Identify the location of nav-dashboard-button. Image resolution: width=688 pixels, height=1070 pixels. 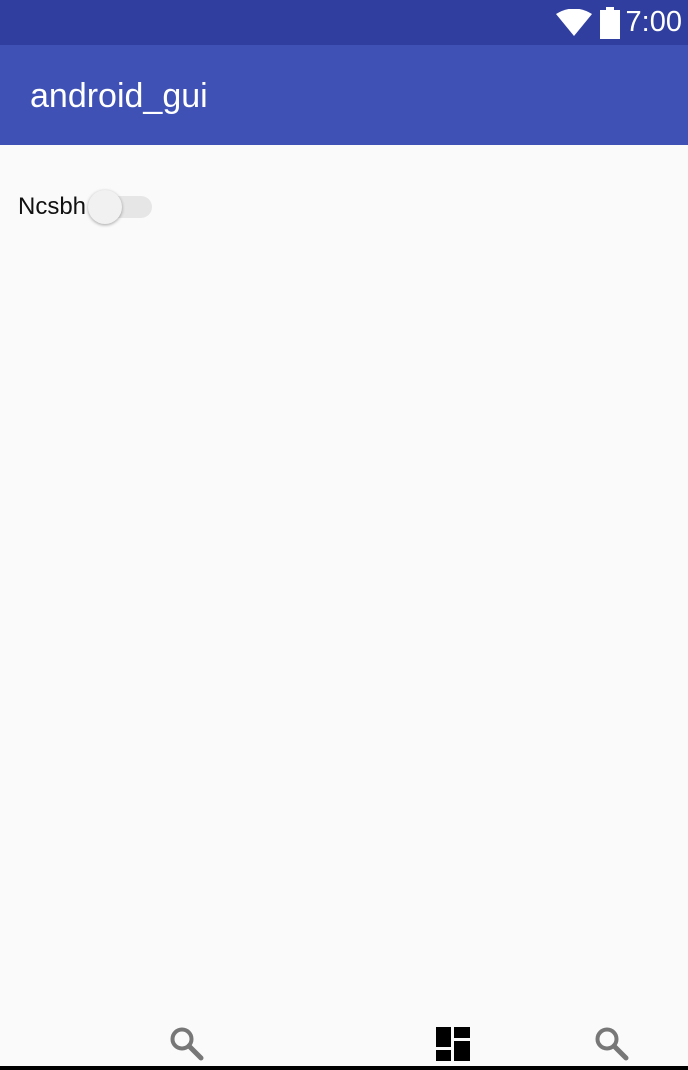
(453, 1046).